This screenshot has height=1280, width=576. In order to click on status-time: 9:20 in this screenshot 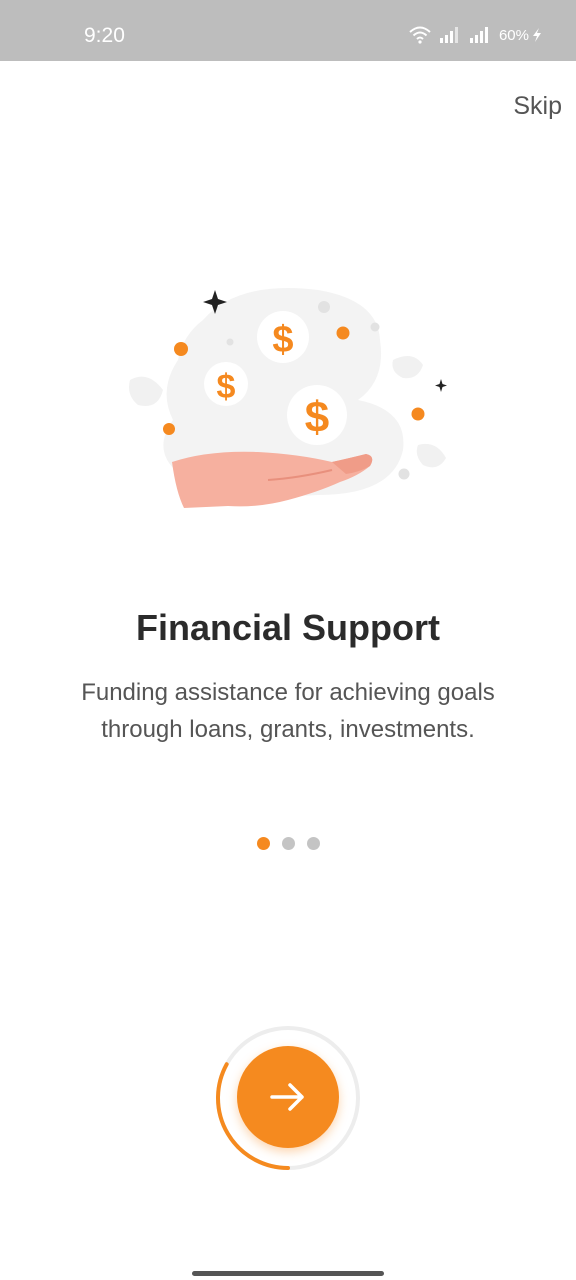, I will do `click(104, 35)`.